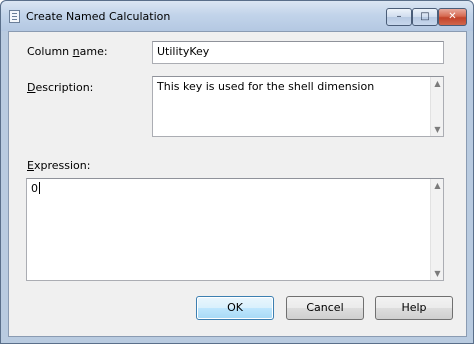 The width and height of the screenshot is (474, 344). What do you see at coordinates (60, 87) in the screenshot?
I see `description-label: Description:` at bounding box center [60, 87].